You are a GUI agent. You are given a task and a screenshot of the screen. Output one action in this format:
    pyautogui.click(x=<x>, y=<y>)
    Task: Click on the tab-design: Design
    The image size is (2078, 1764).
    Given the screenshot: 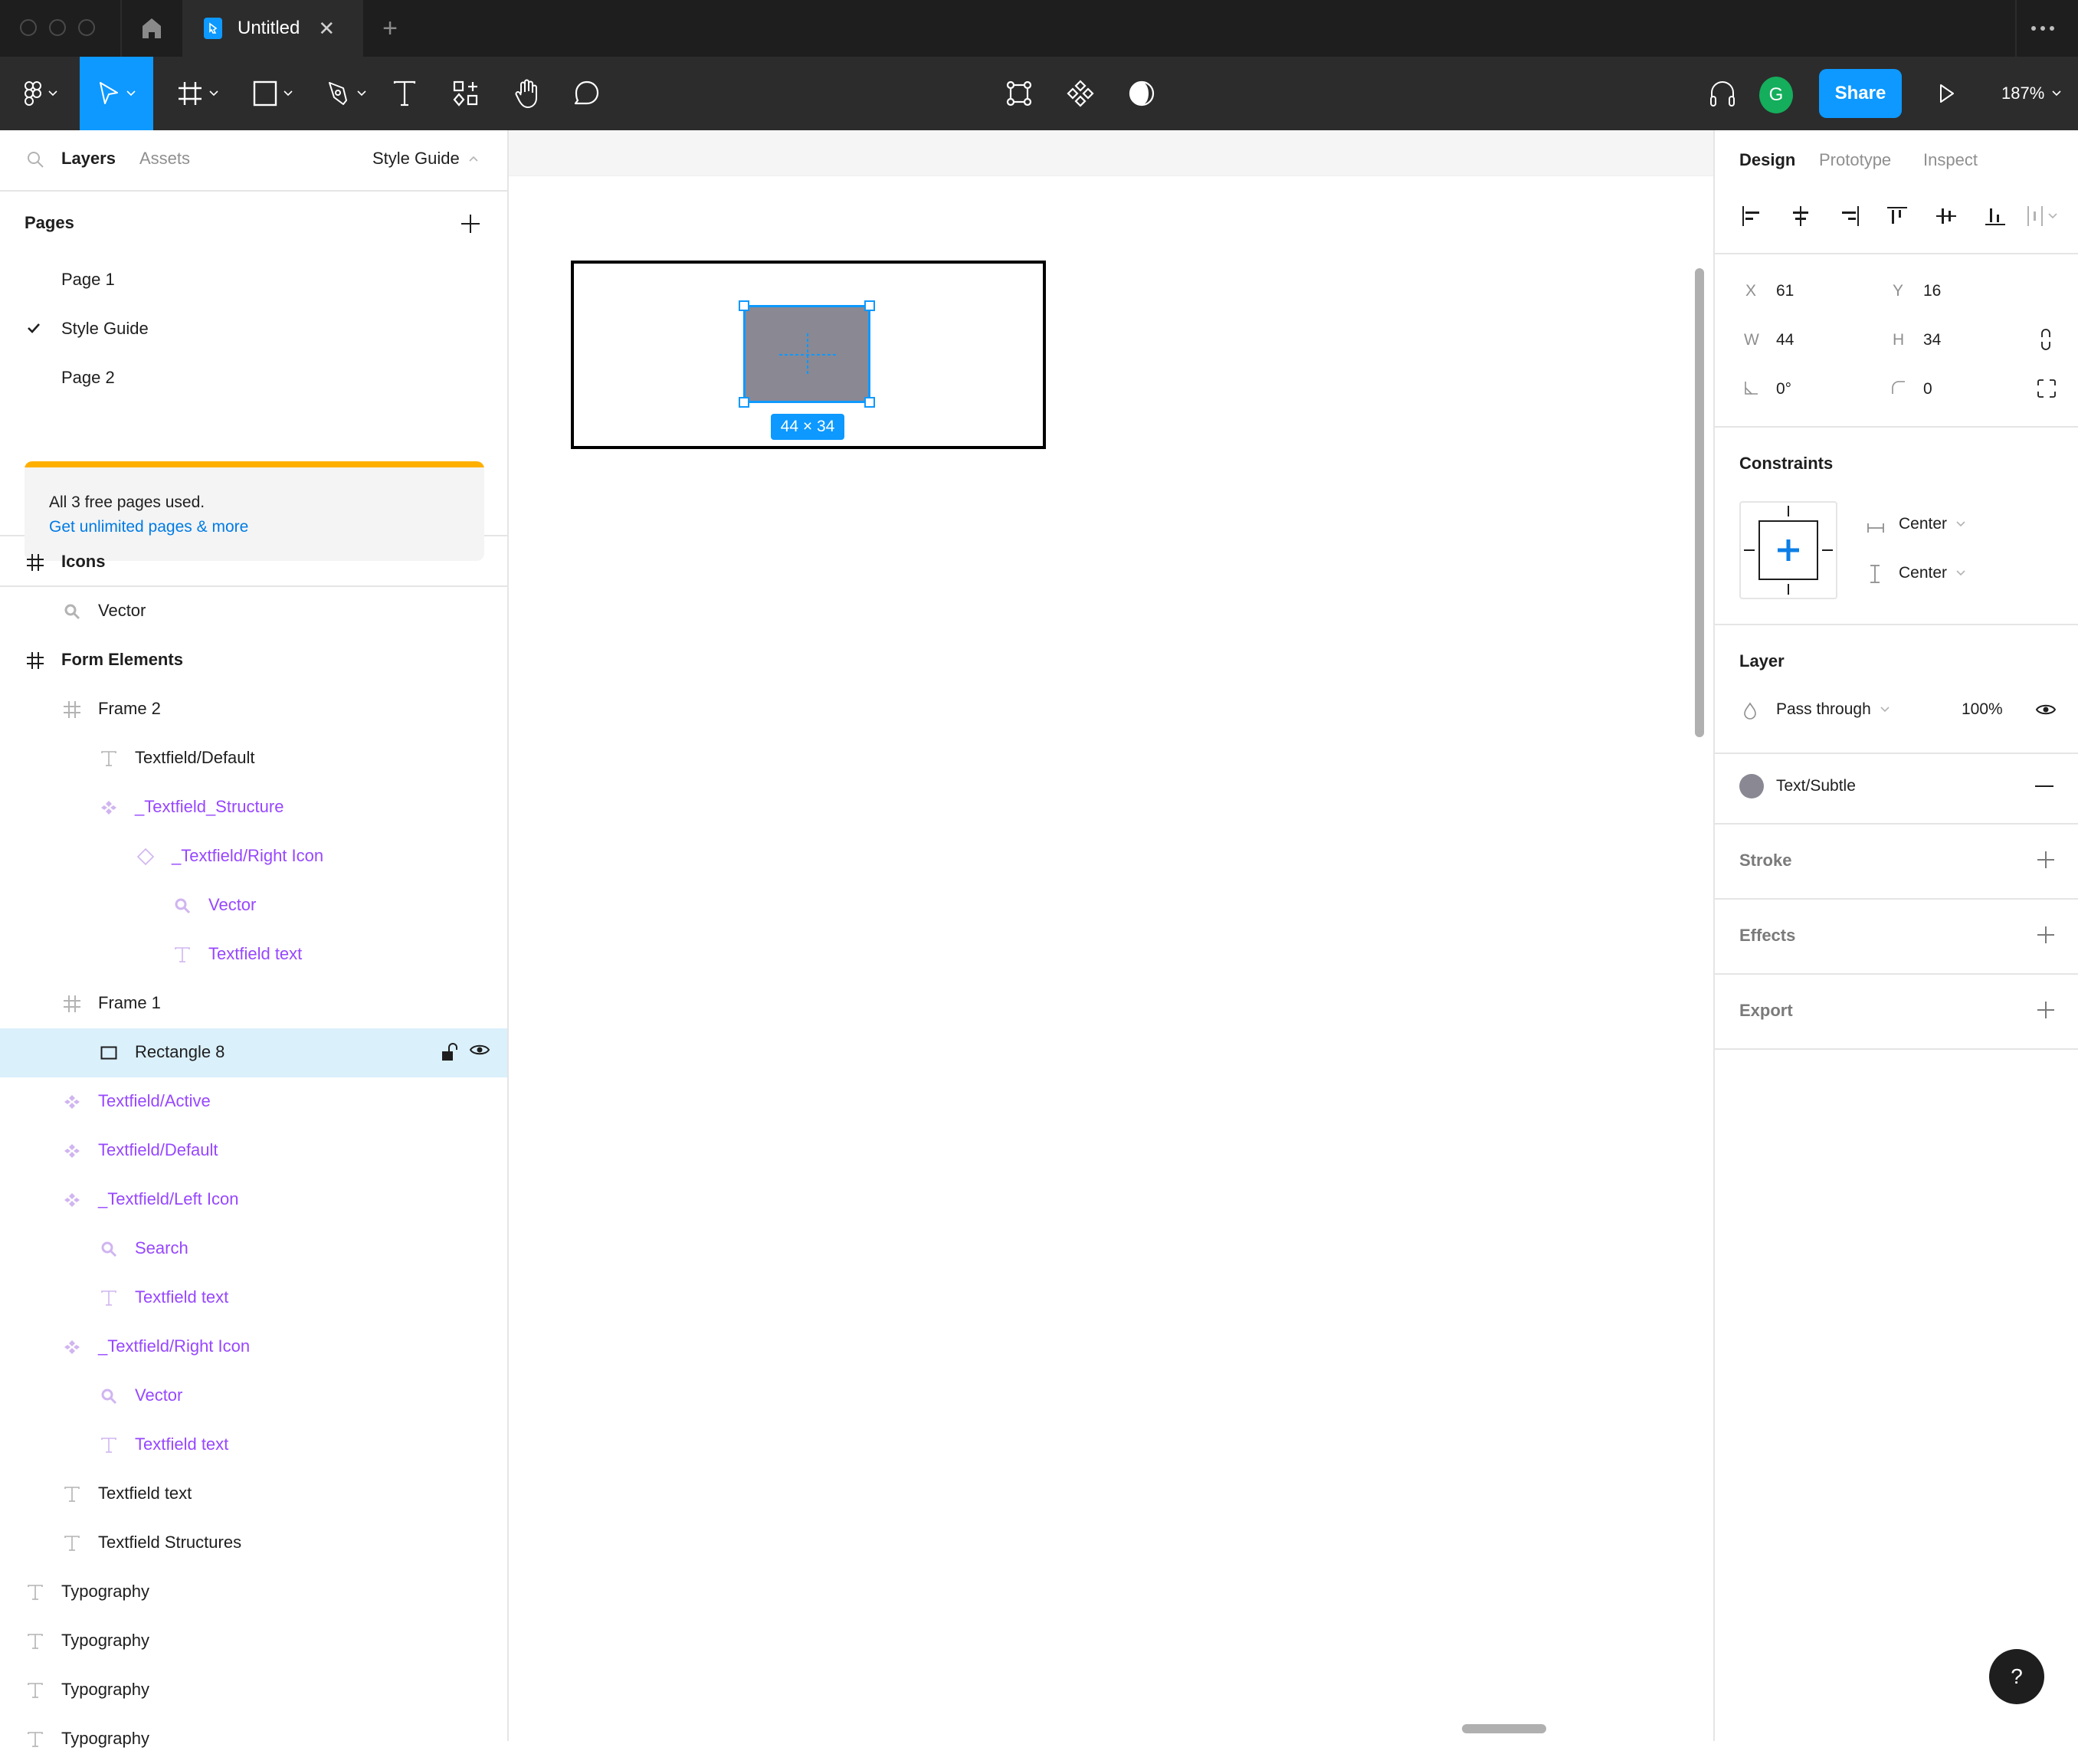 What is the action you would take?
    pyautogui.click(x=1767, y=160)
    